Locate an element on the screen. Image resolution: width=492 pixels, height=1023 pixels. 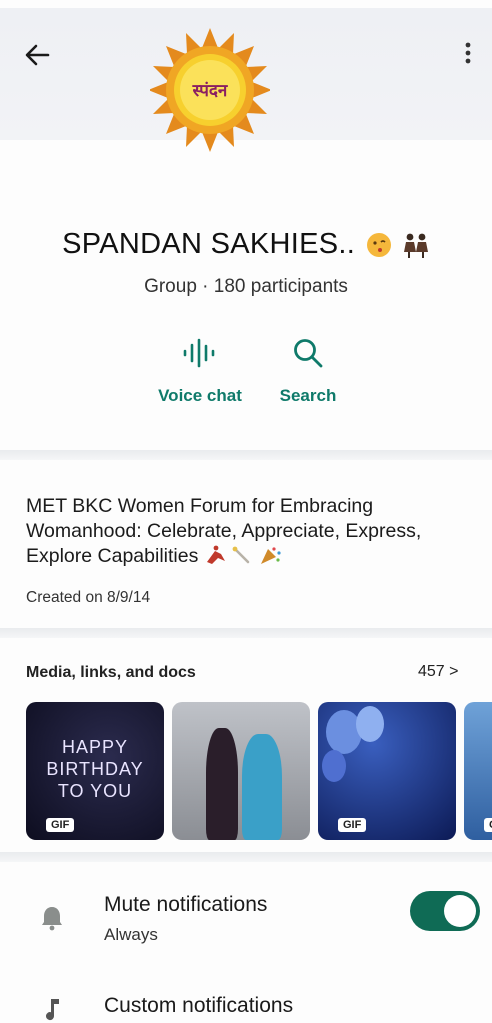
music-note-icon is located at coordinates (52, 1010).